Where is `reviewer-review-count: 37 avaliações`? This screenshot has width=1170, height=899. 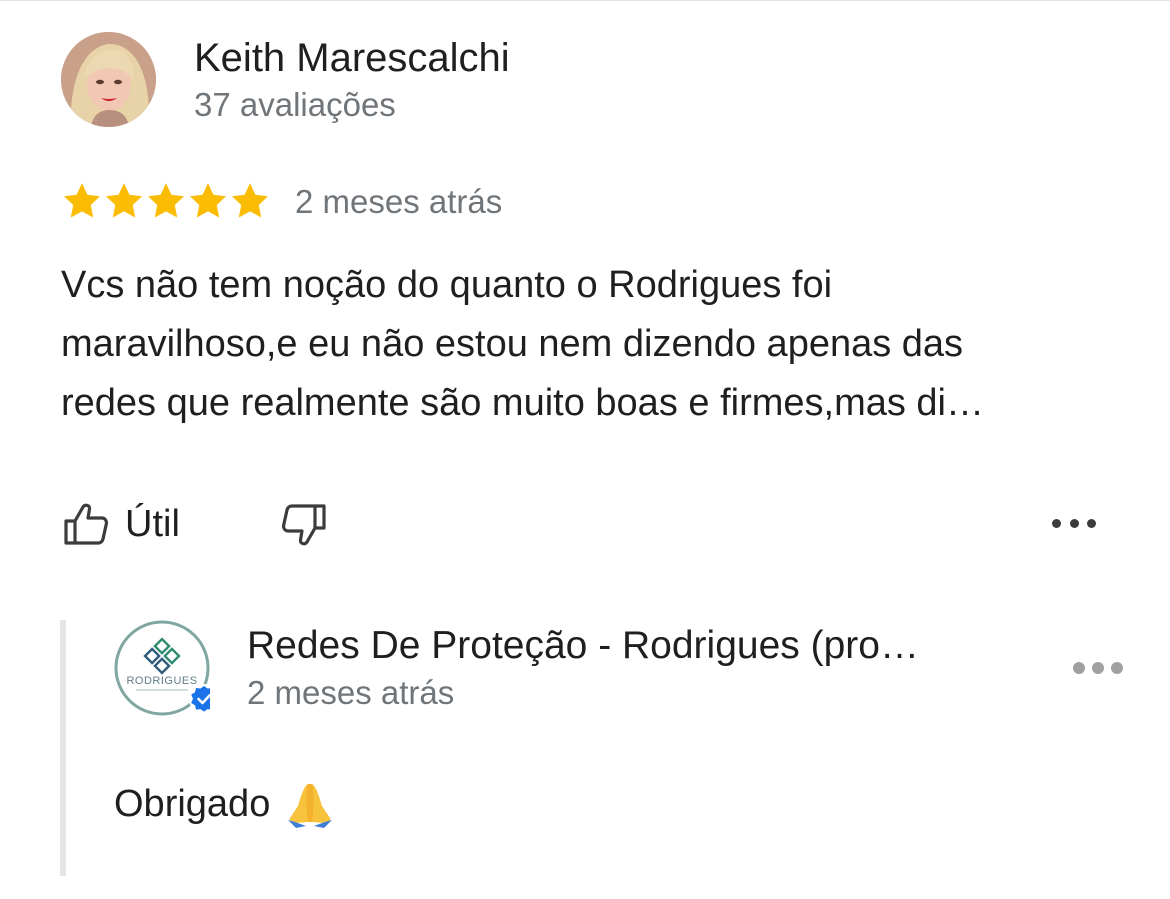
reviewer-review-count: 37 avaliações is located at coordinates (295, 104).